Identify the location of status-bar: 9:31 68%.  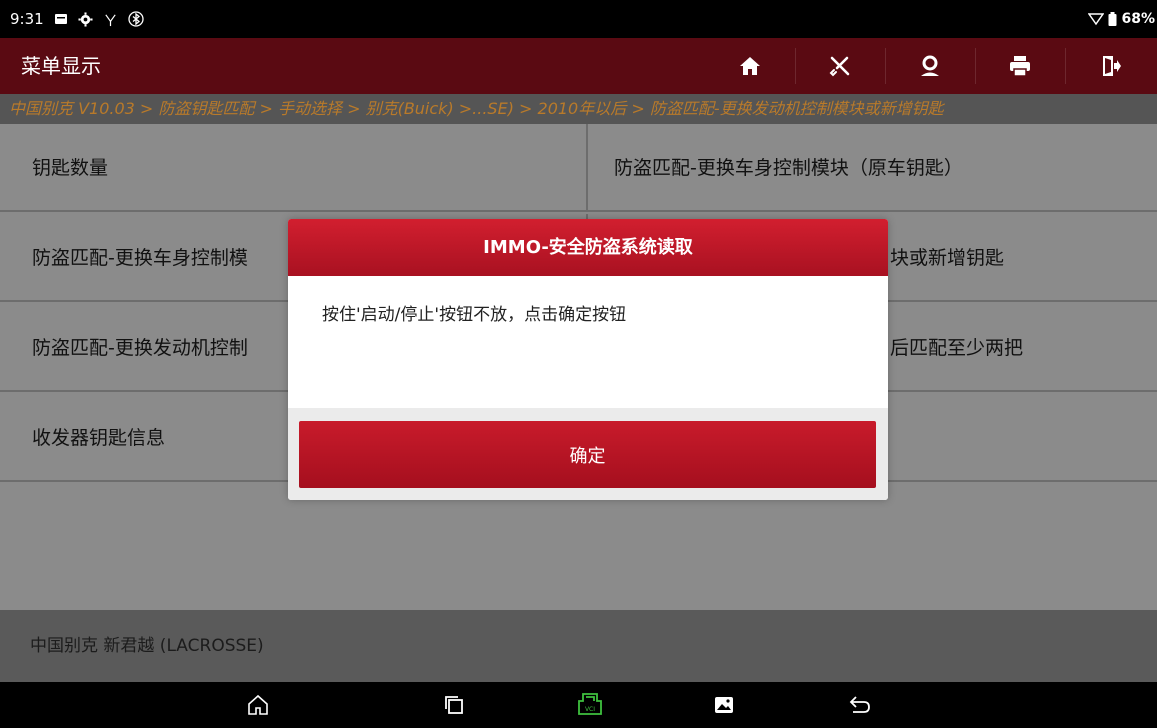
(578, 19).